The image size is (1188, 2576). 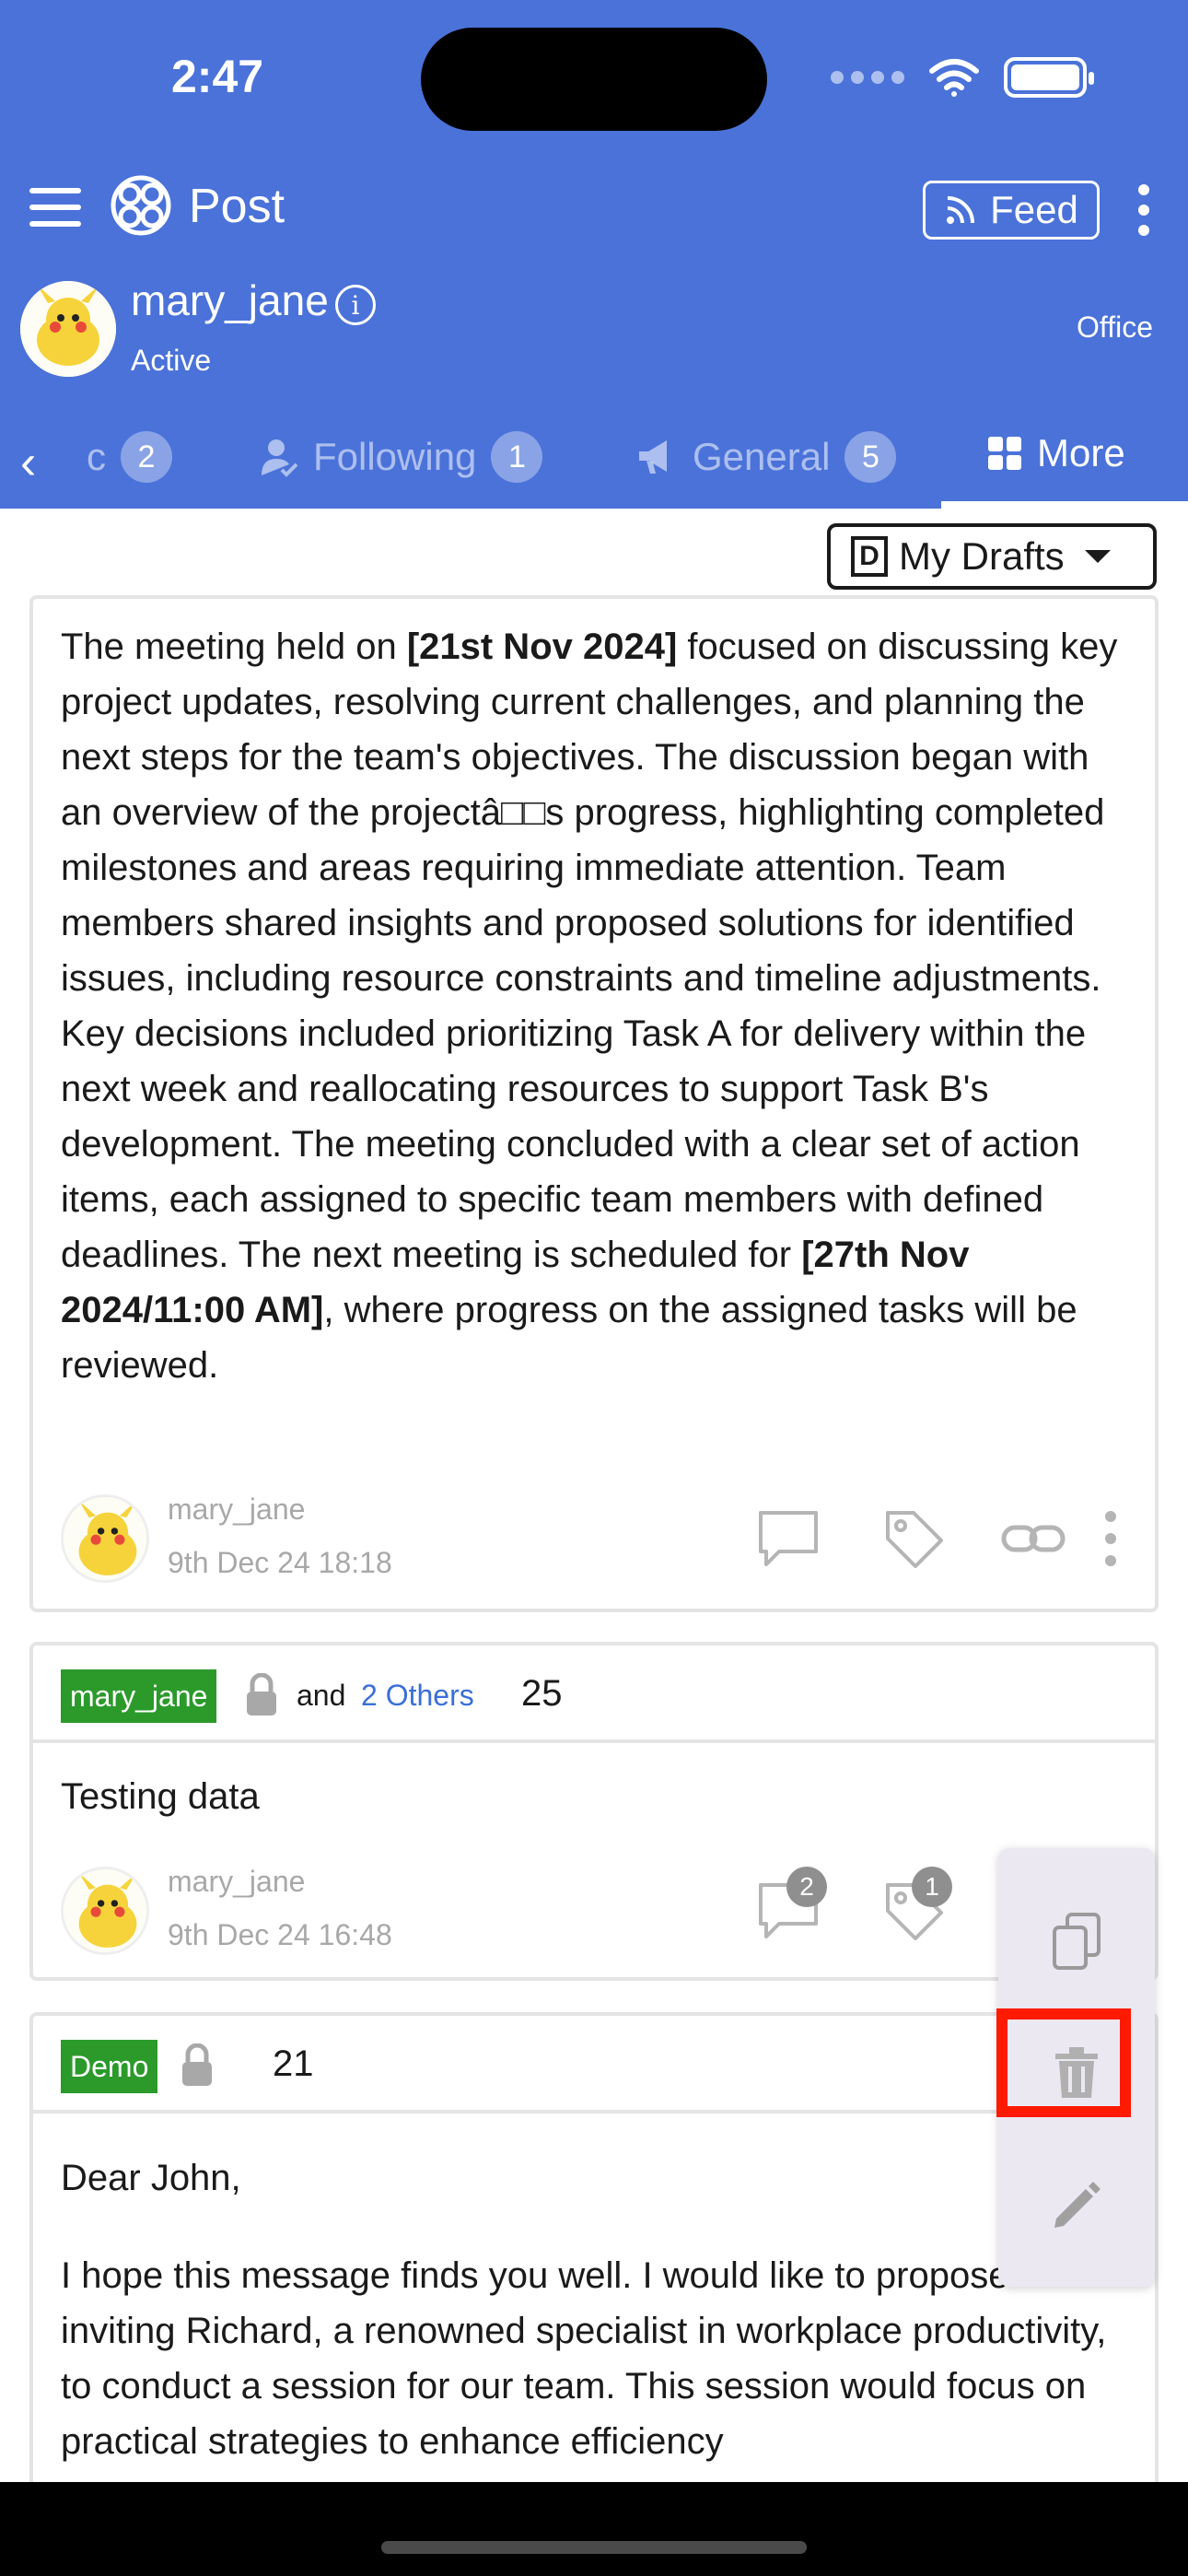 I want to click on rss-icon, so click(x=961, y=210).